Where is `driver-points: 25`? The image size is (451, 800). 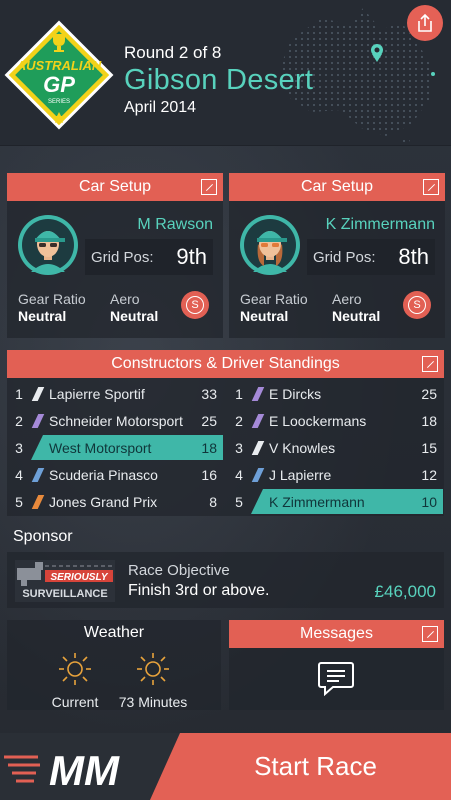
driver-points: 25 is located at coordinates (429, 393).